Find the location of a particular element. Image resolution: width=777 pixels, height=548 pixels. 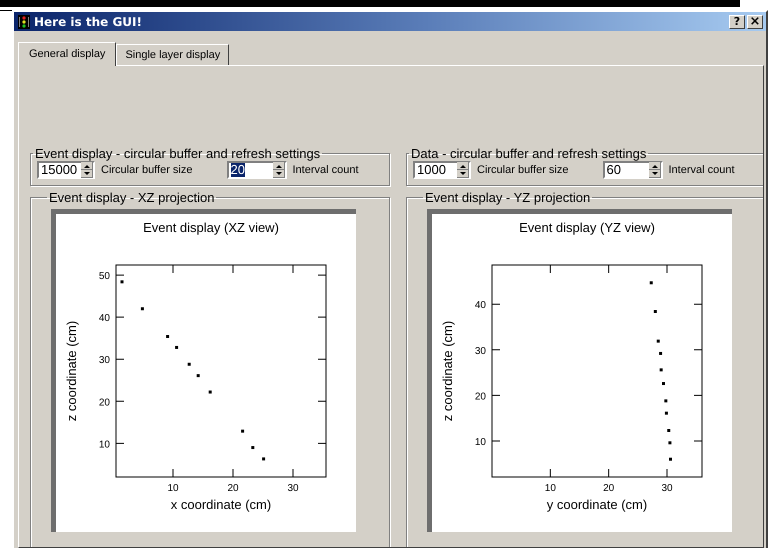

traffic-light-icon is located at coordinates (24, 21).